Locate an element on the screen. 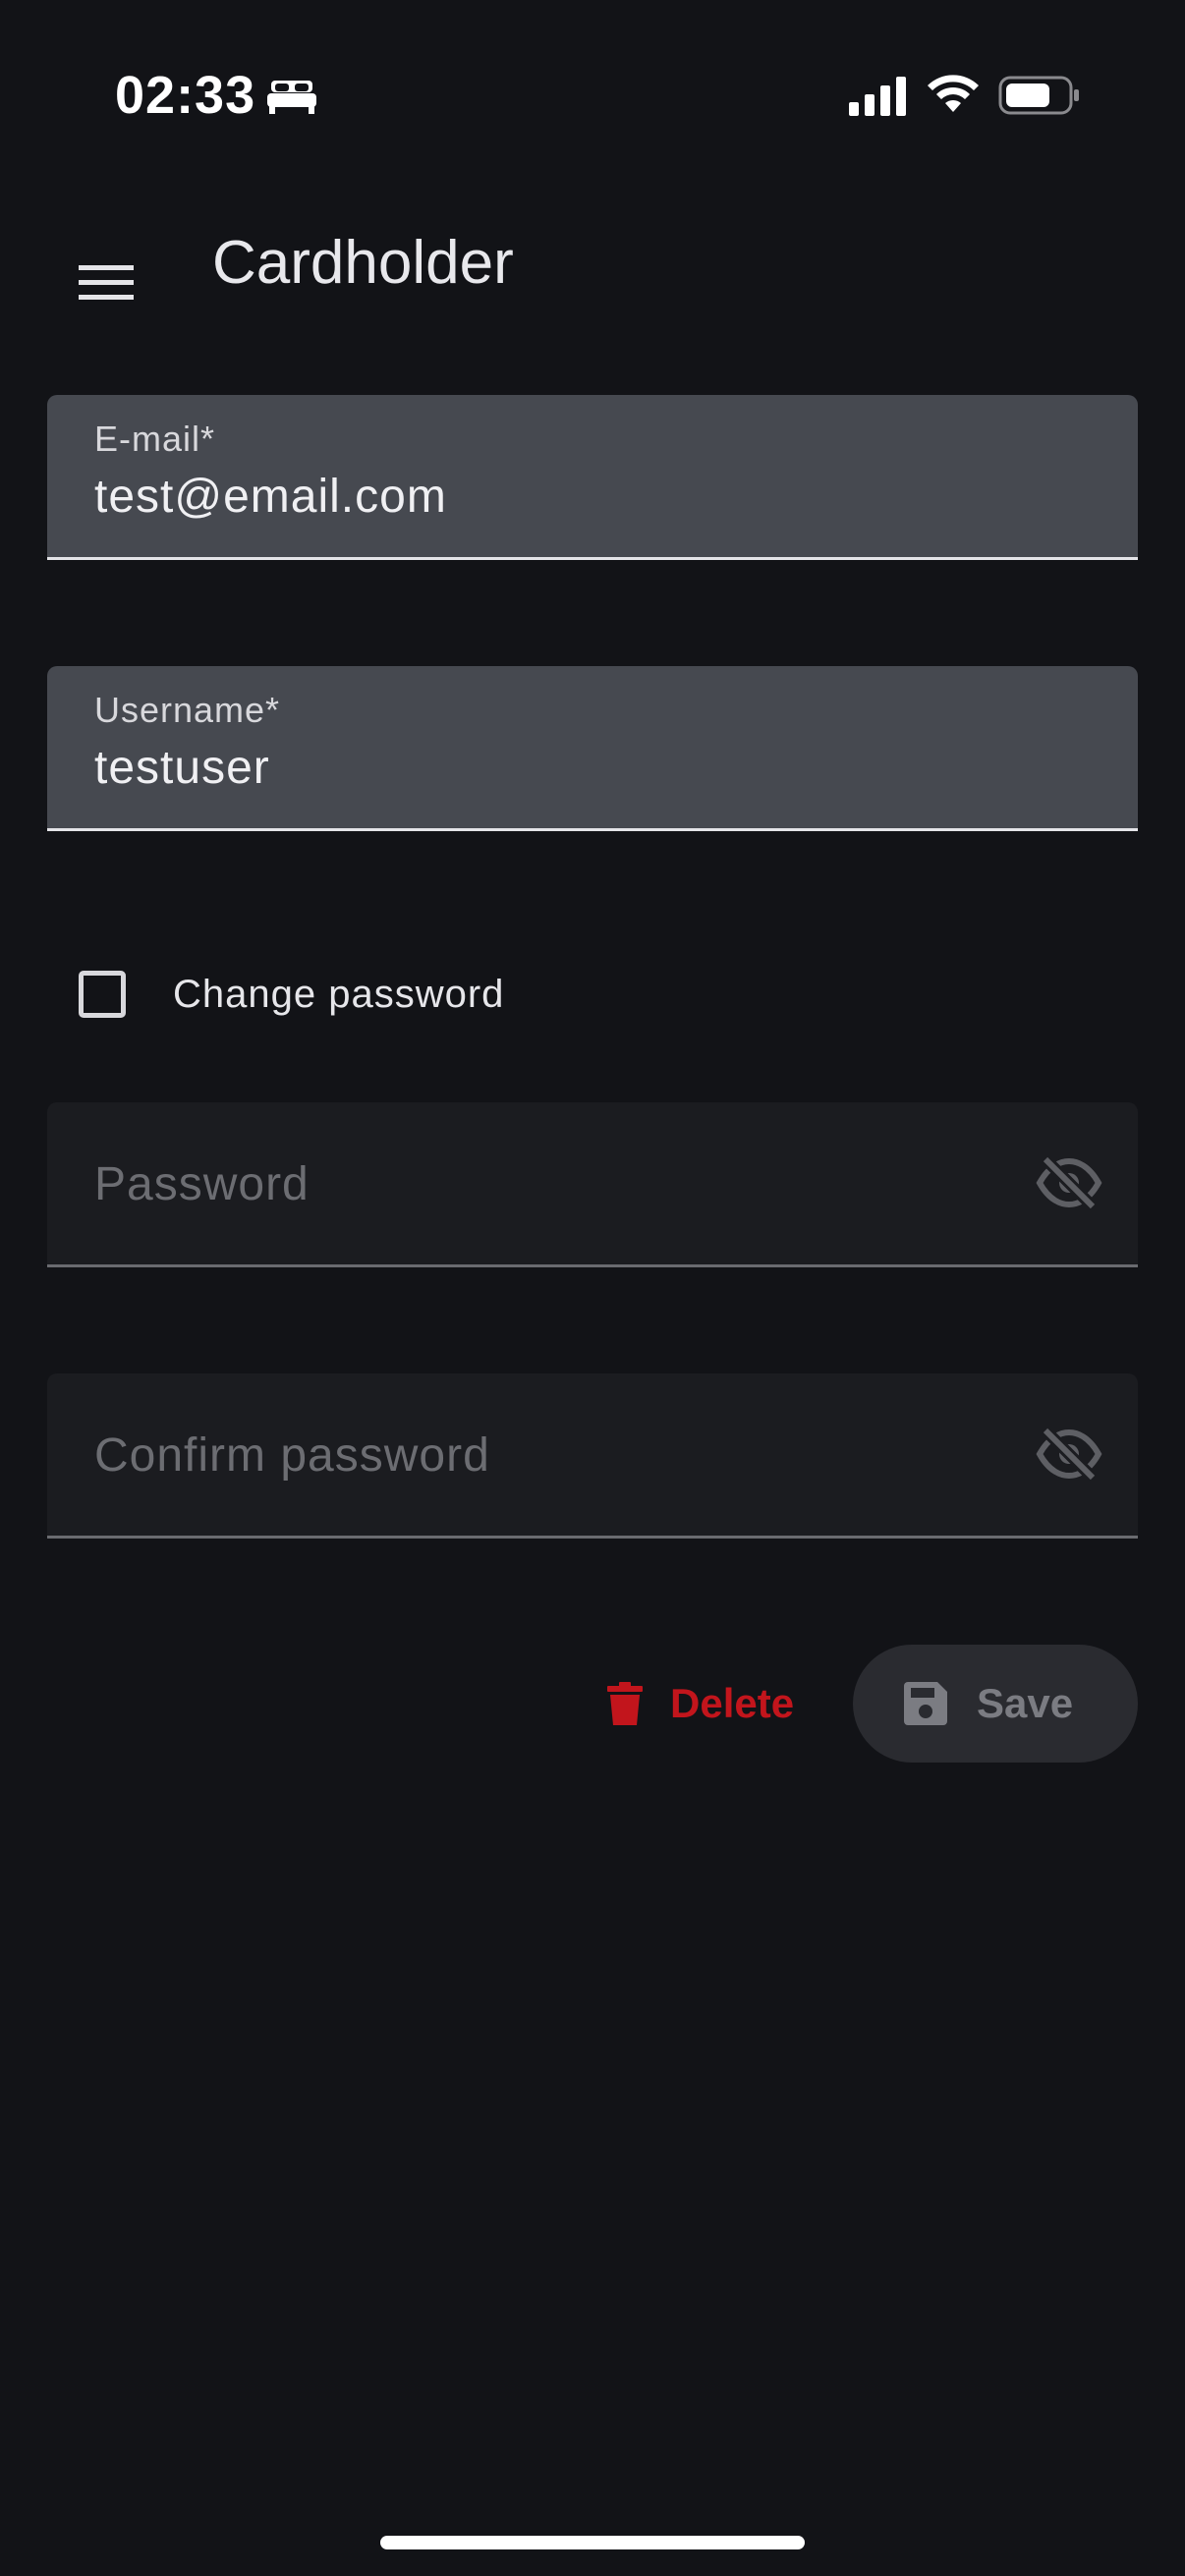  status-time: 02:33 is located at coordinates (185, 95).